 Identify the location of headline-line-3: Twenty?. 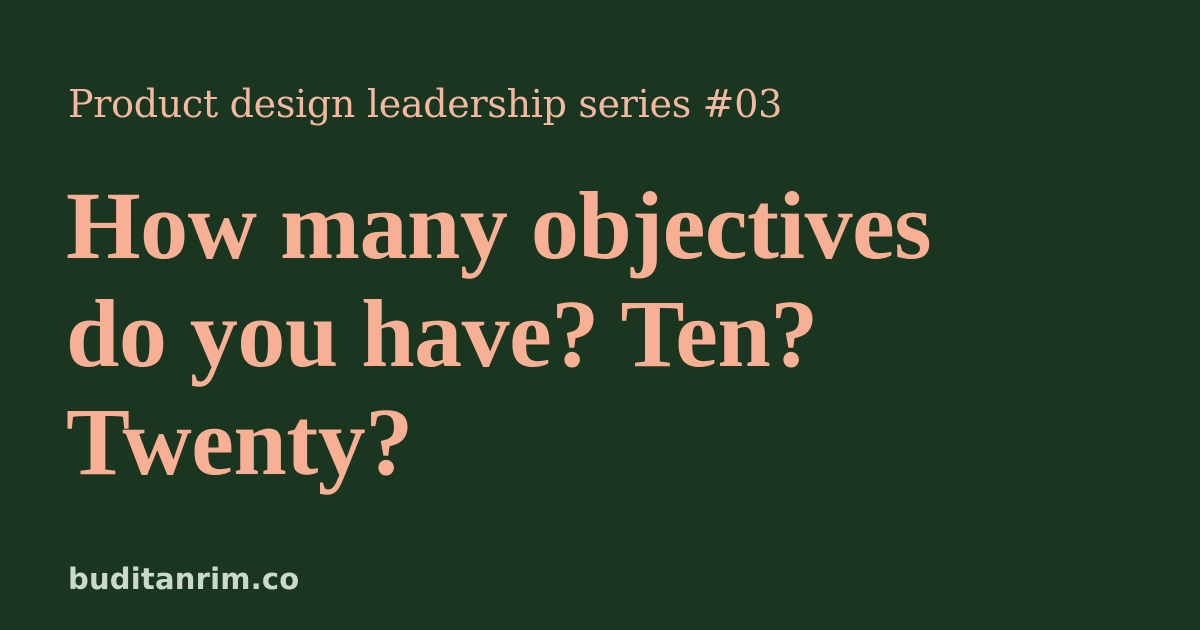
(239, 441).